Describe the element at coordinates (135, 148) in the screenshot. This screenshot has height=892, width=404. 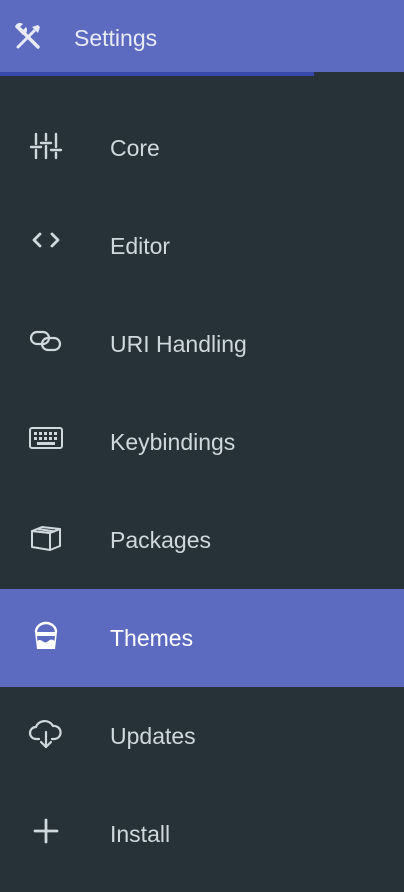
I see `menu-item-label: Core` at that location.